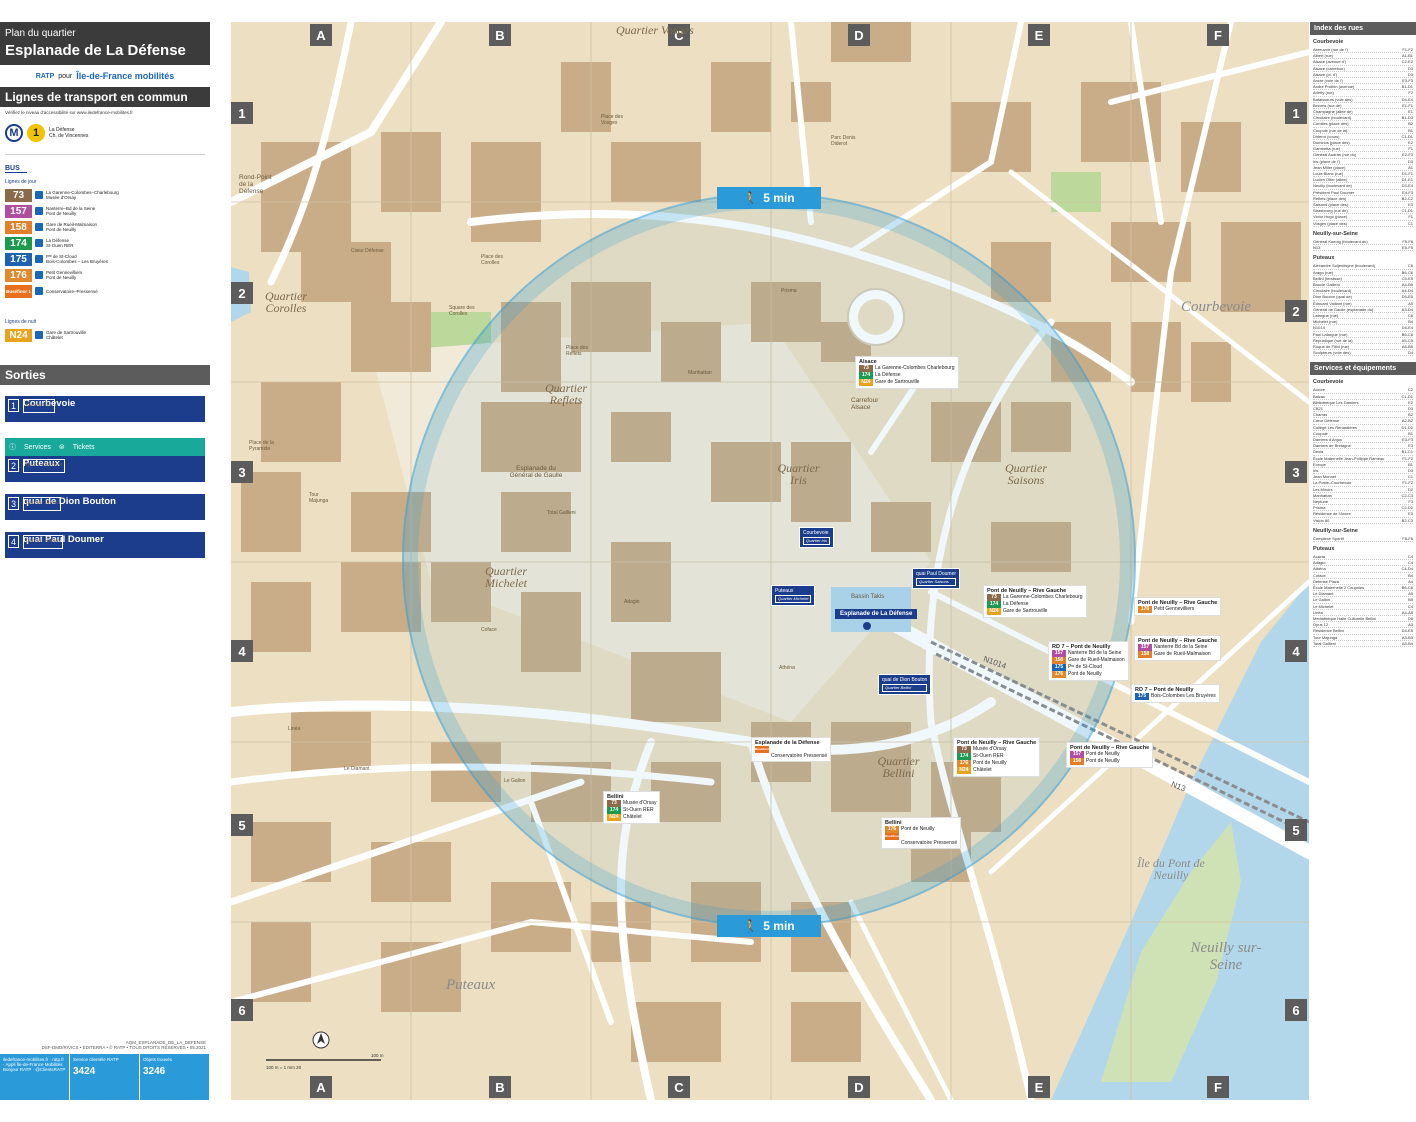  What do you see at coordinates (1410, 93) in the screenshot?
I see `index-grid-ref: F2` at bounding box center [1410, 93].